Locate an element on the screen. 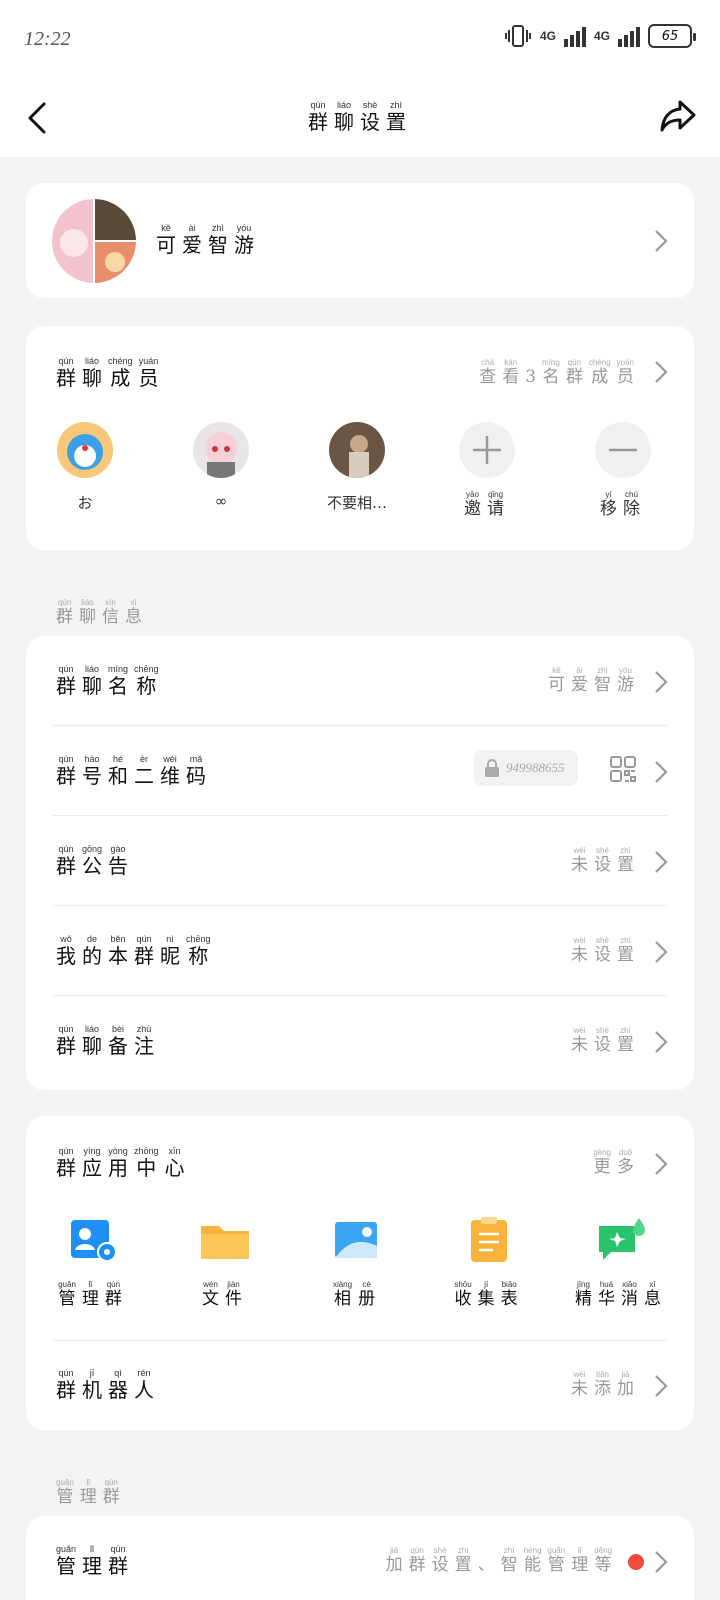 The image size is (720, 1600). view-all-members-link: chá 查 kàn 看 3 míng 名 qún 群 chéng 成 yuán 员 is located at coordinates (559, 372).